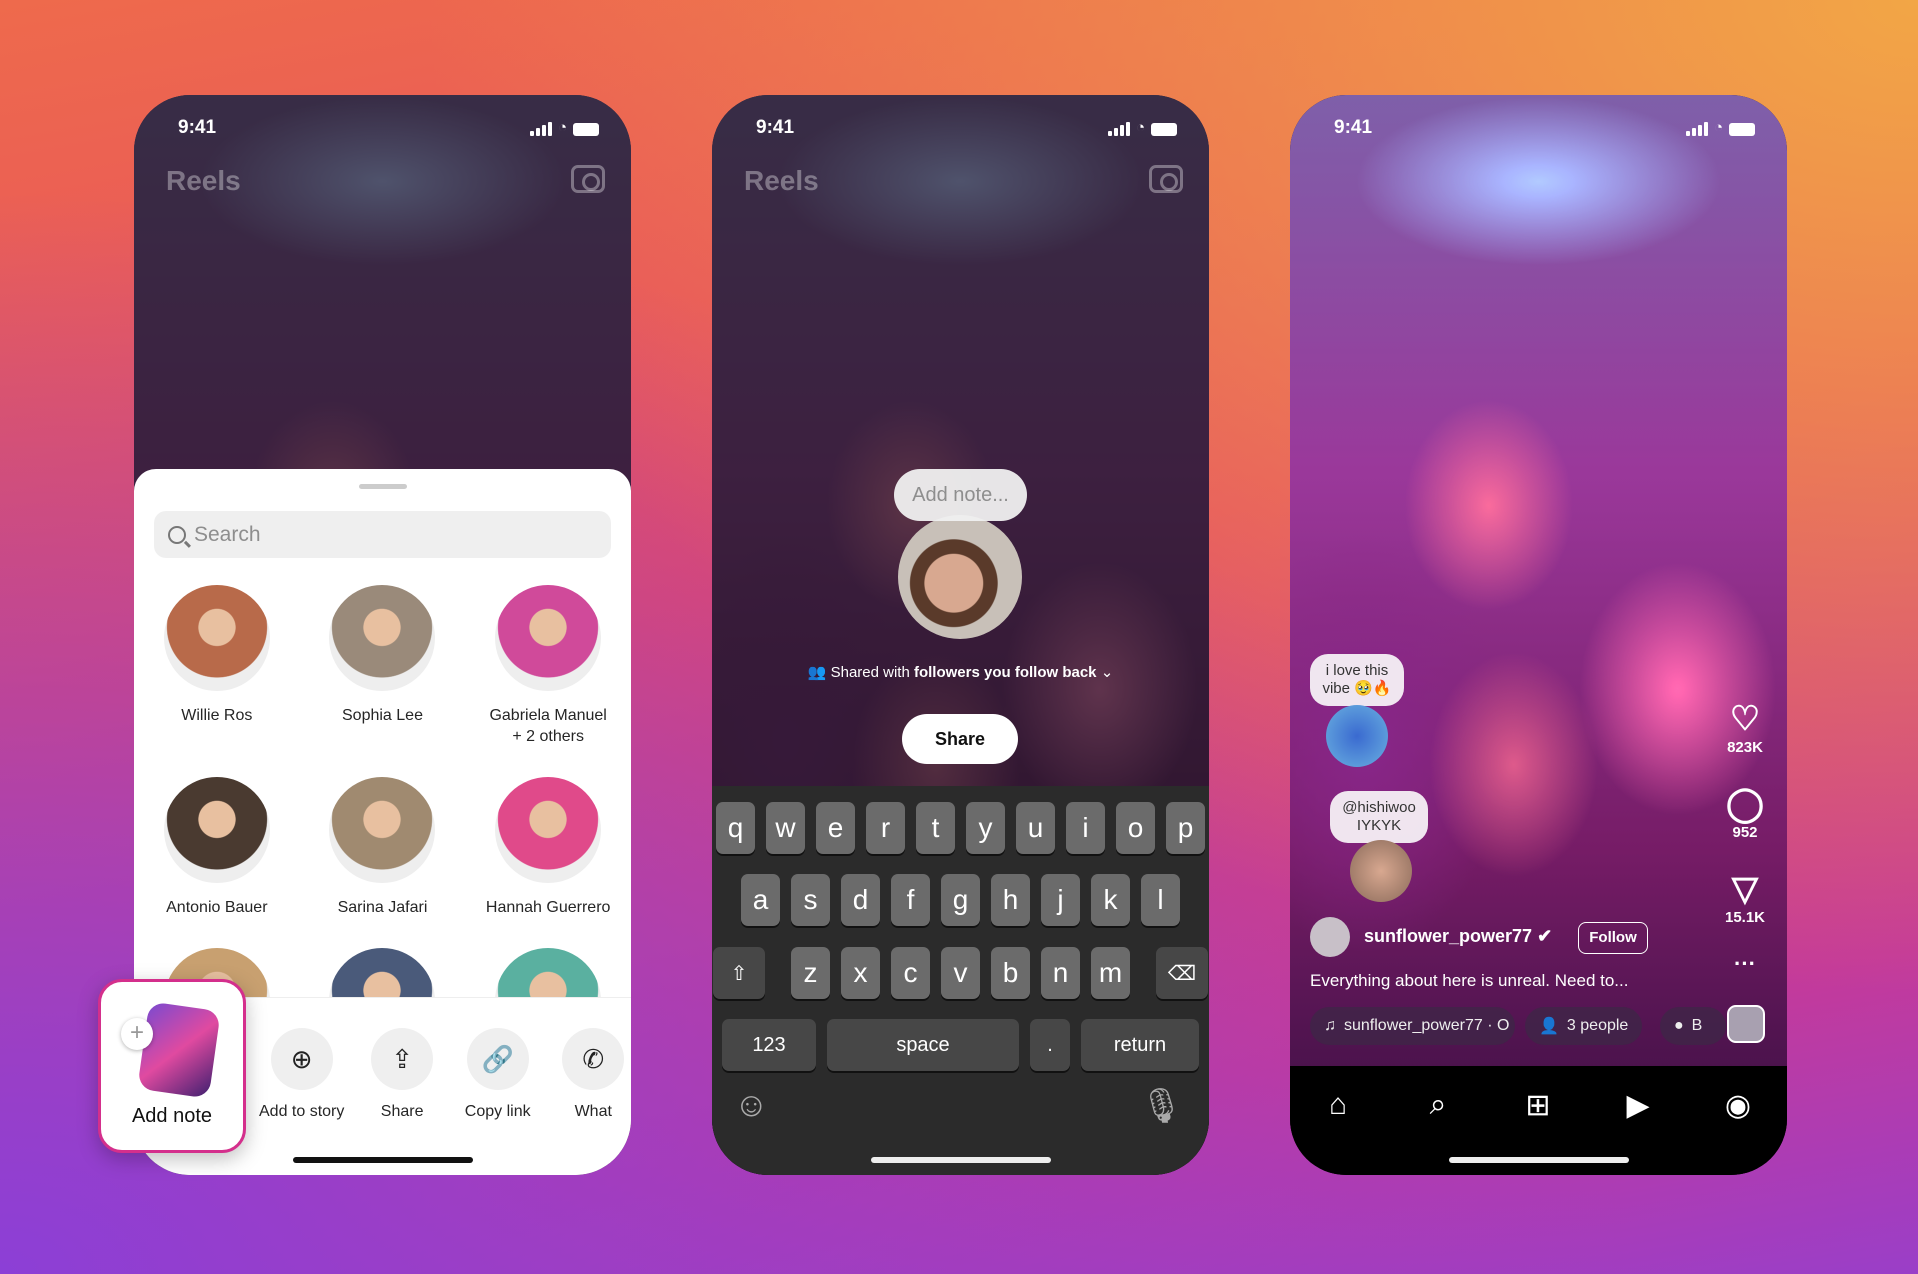 The image size is (1918, 1274). I want to click on space-key: space, so click(923, 1045).